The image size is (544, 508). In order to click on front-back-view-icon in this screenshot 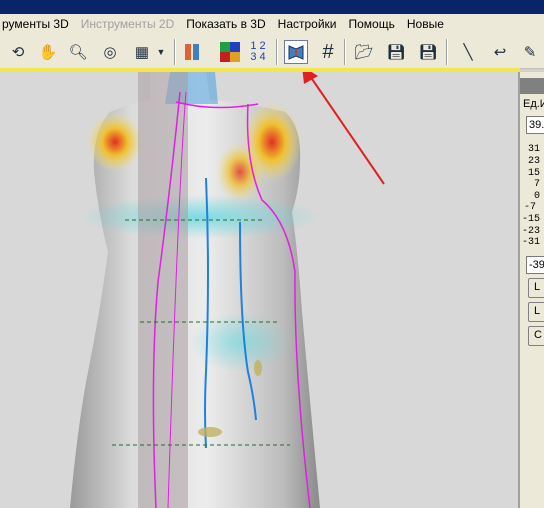, I will do `click(192, 52)`.